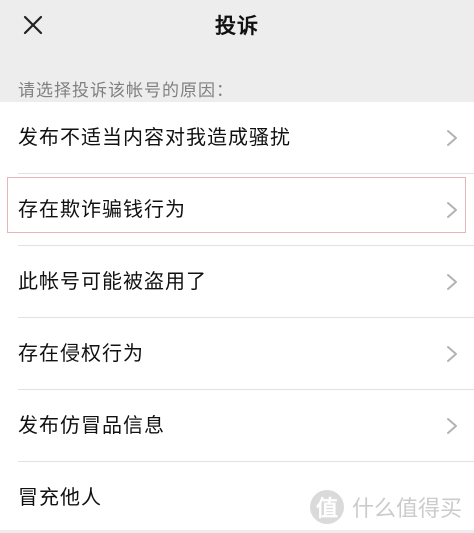  I want to click on reason-item-label: 发布不适当内容对我造成骚扰, so click(154, 137).